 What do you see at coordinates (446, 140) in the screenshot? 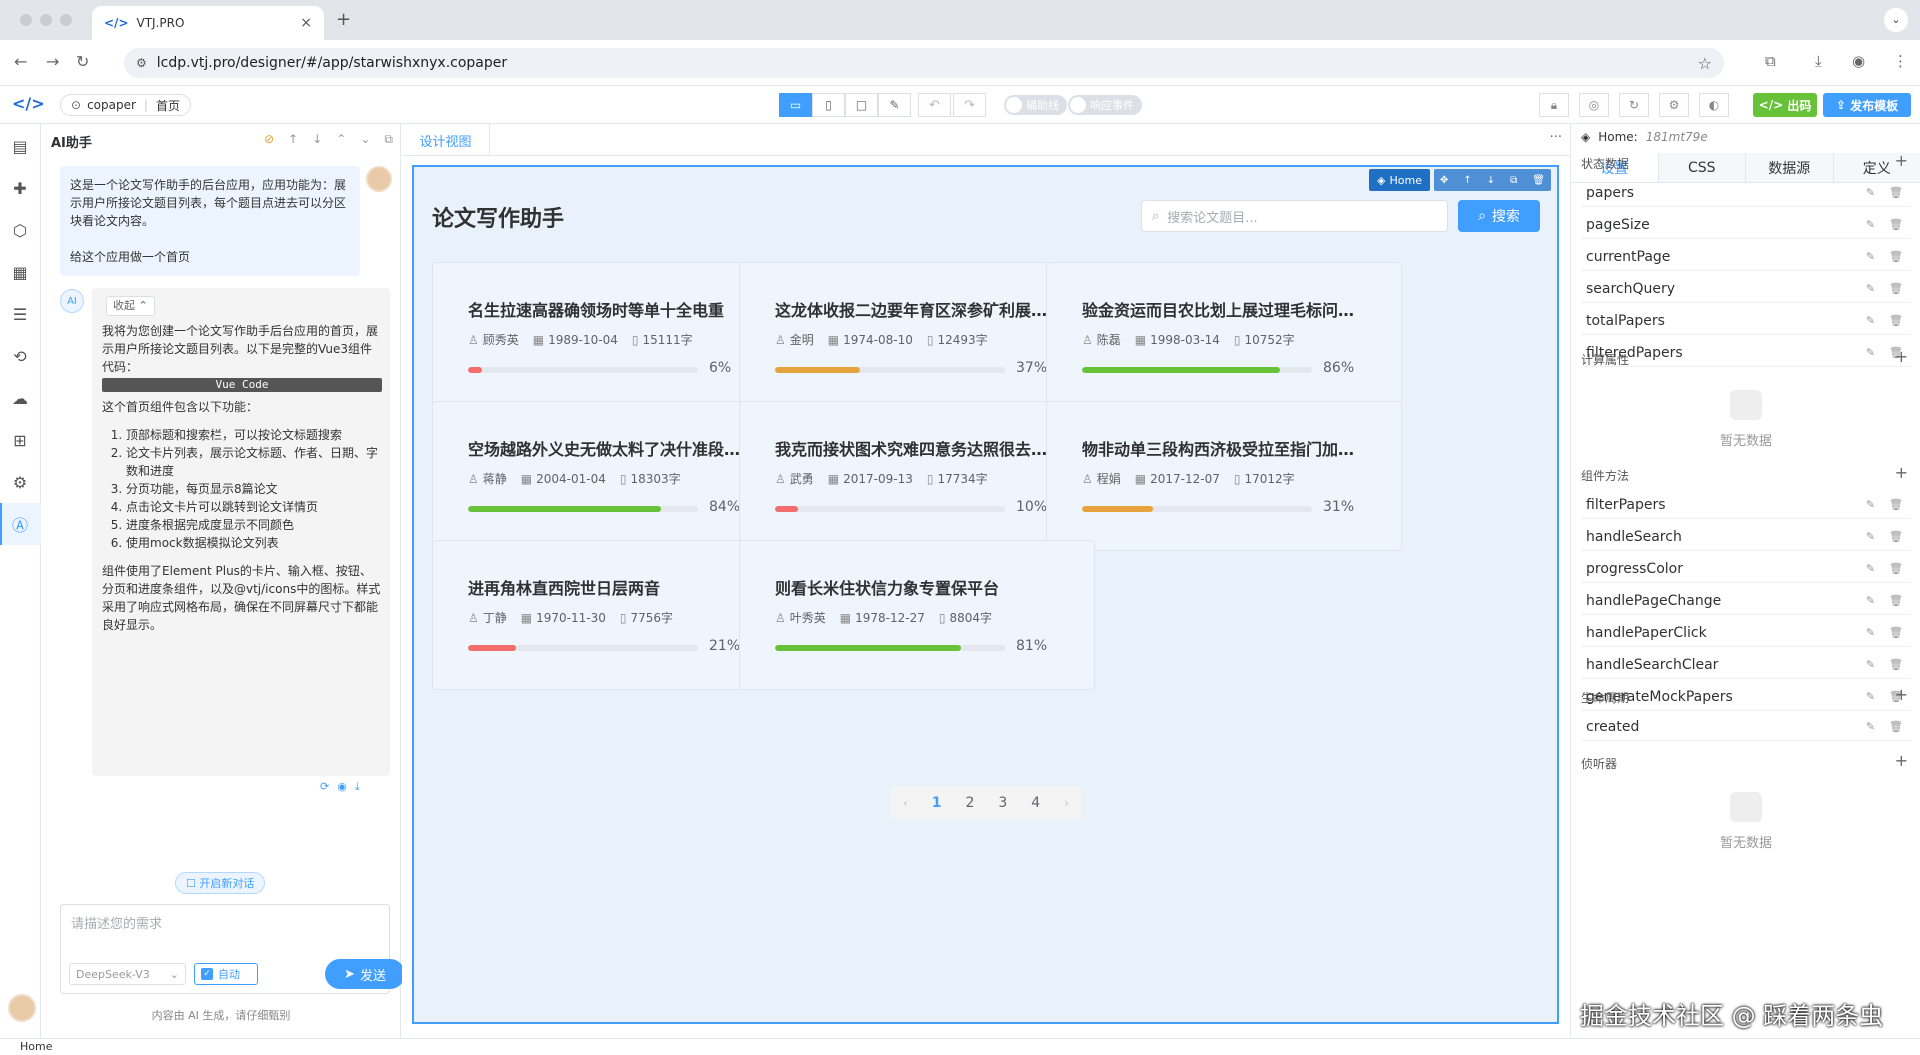
I see `tab-design-view: 设计视图` at bounding box center [446, 140].